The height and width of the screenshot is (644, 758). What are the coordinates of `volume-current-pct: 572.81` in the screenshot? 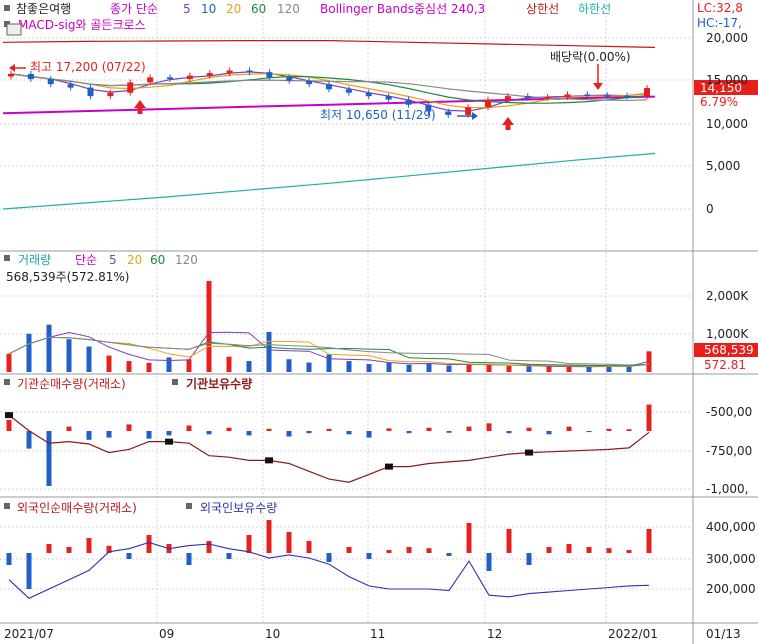 It's located at (725, 365).